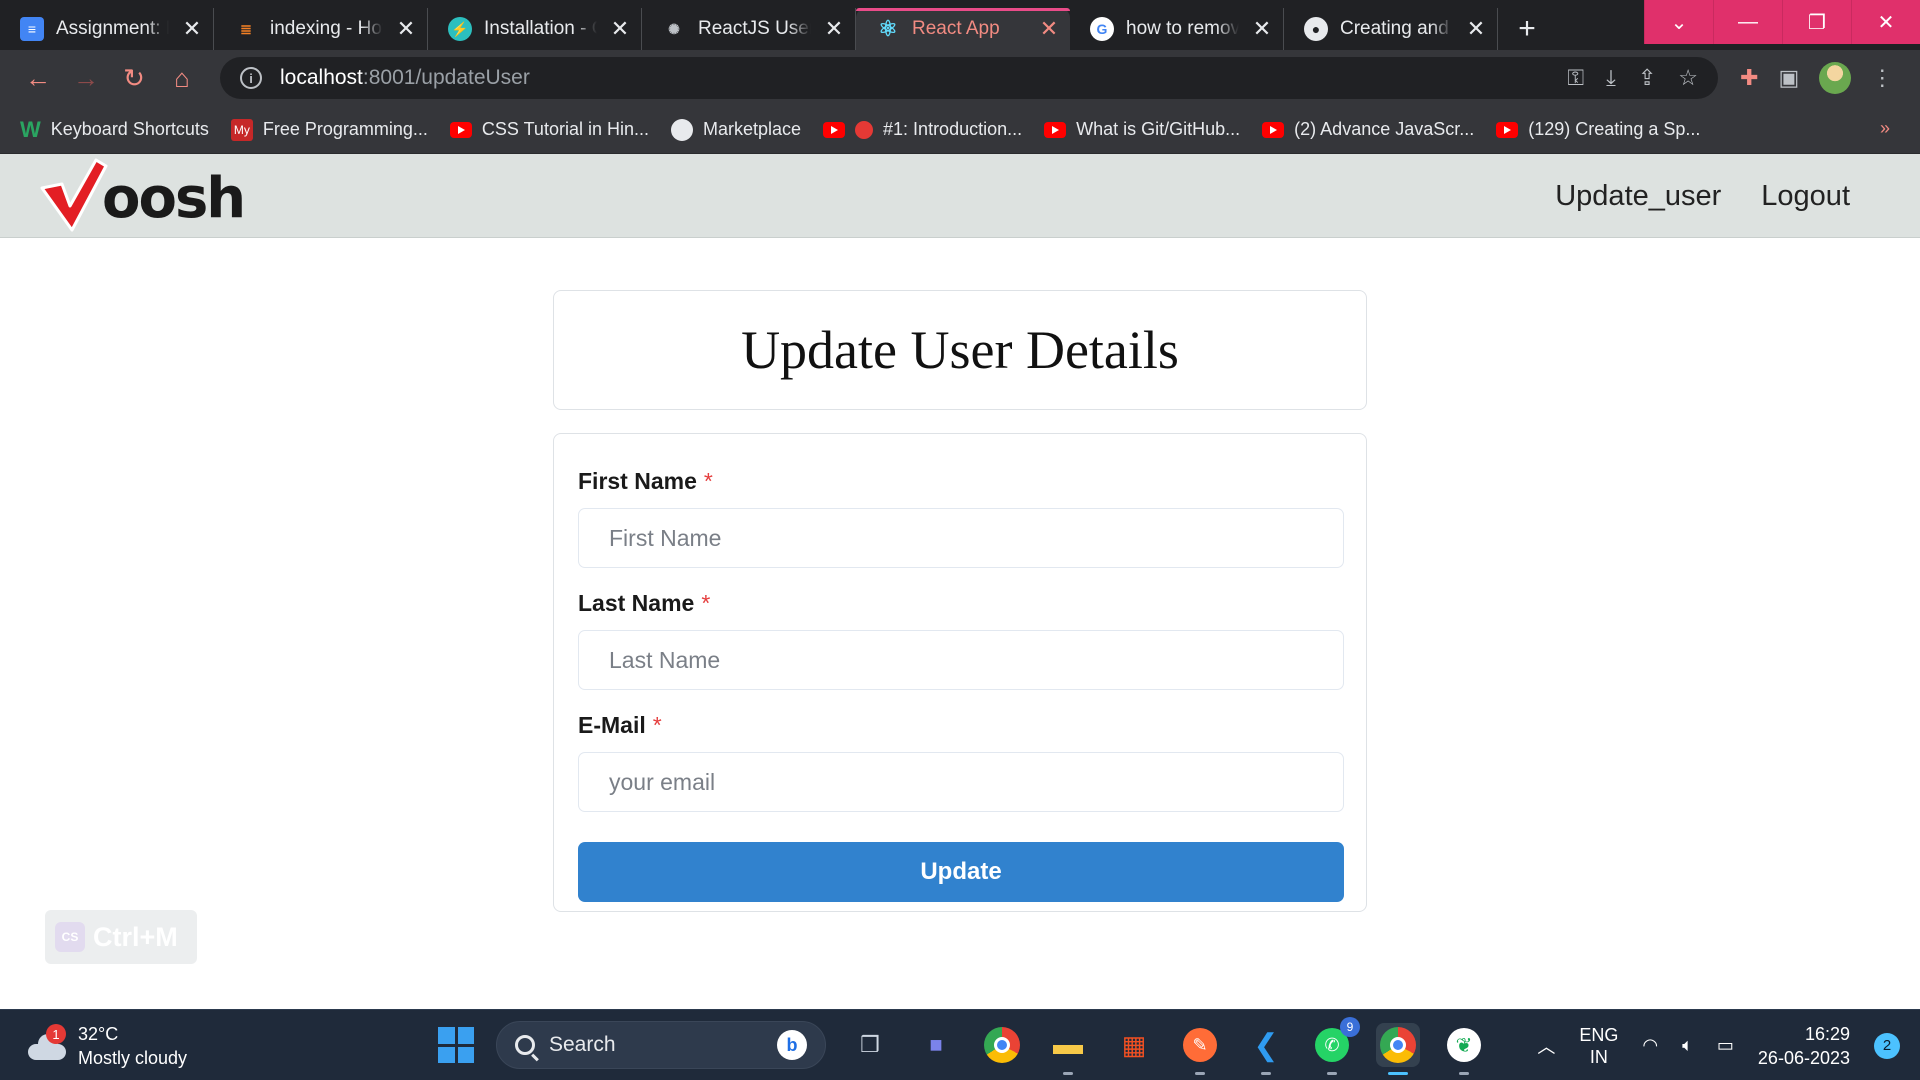  Describe the element at coordinates (107, 1046) in the screenshot. I see `weather-widget: 1 32°C Mostly cloudy` at that location.